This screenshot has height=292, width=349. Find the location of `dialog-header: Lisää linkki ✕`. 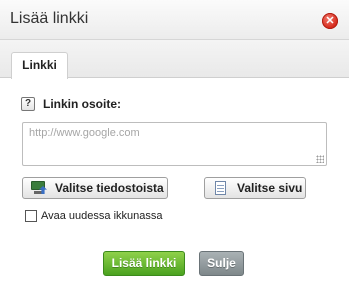

dialog-header: Lisää linkki ✕ is located at coordinates (174, 20).